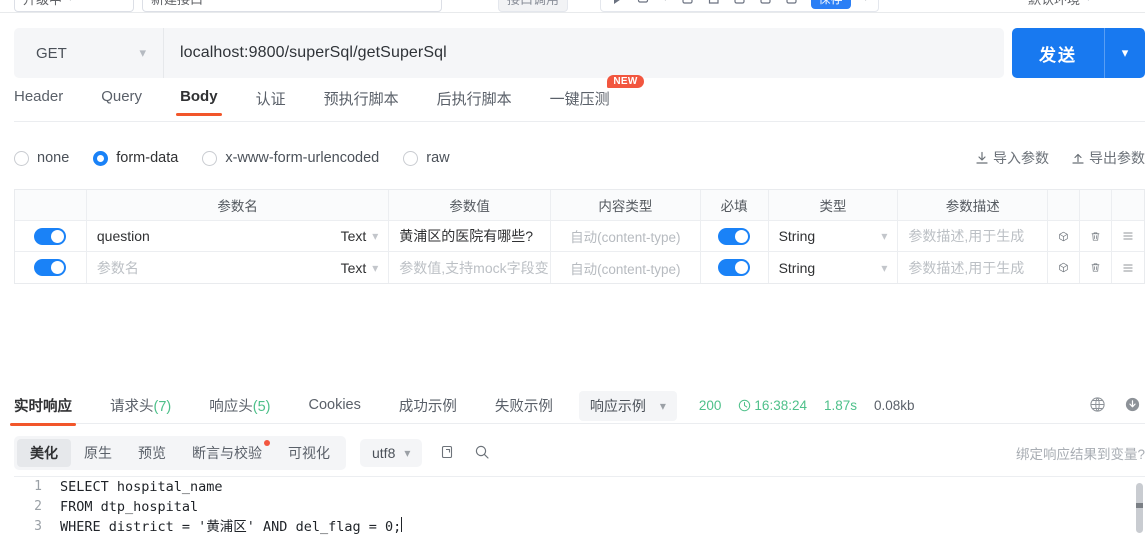 The image size is (1145, 547). What do you see at coordinates (465, 453) in the screenshot?
I see `formatter-tools` at bounding box center [465, 453].